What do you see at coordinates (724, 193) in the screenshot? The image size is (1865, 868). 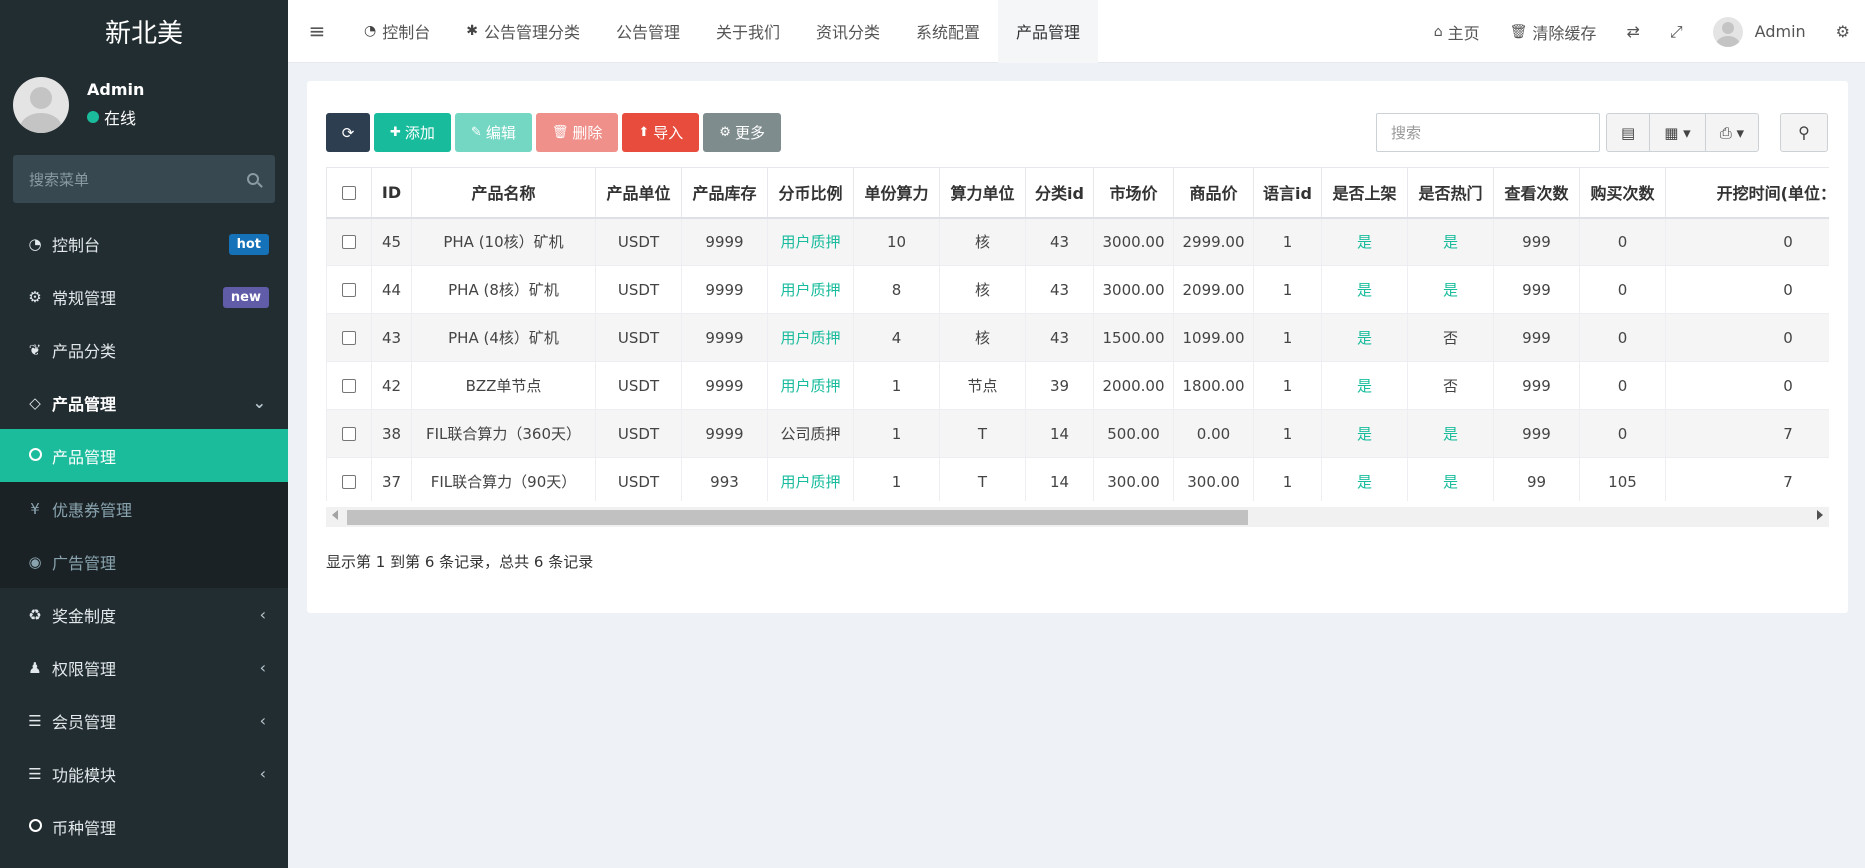 I see `column-header: 产品库存` at bounding box center [724, 193].